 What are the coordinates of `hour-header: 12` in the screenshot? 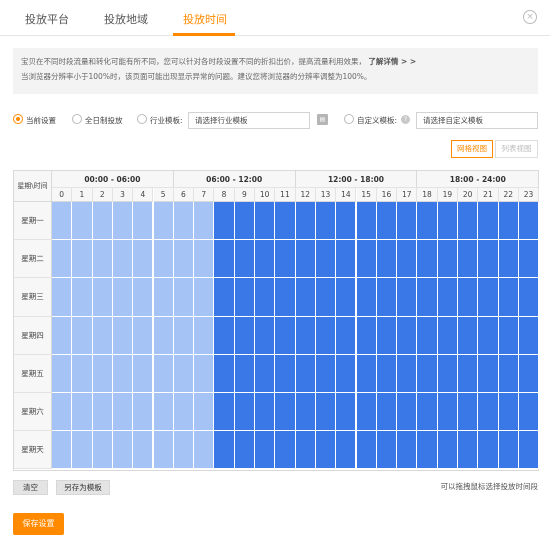 It's located at (305, 195).